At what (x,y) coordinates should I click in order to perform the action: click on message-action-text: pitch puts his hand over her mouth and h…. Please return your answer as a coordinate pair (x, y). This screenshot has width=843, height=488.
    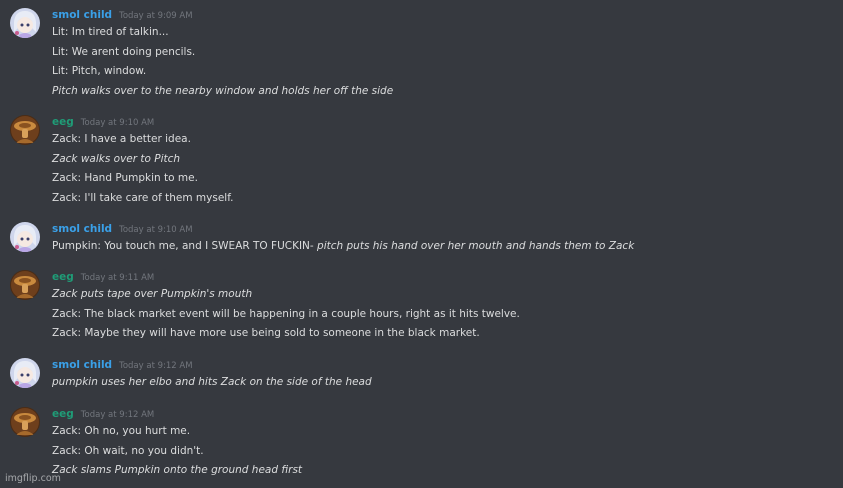
    Looking at the image, I should click on (476, 246).